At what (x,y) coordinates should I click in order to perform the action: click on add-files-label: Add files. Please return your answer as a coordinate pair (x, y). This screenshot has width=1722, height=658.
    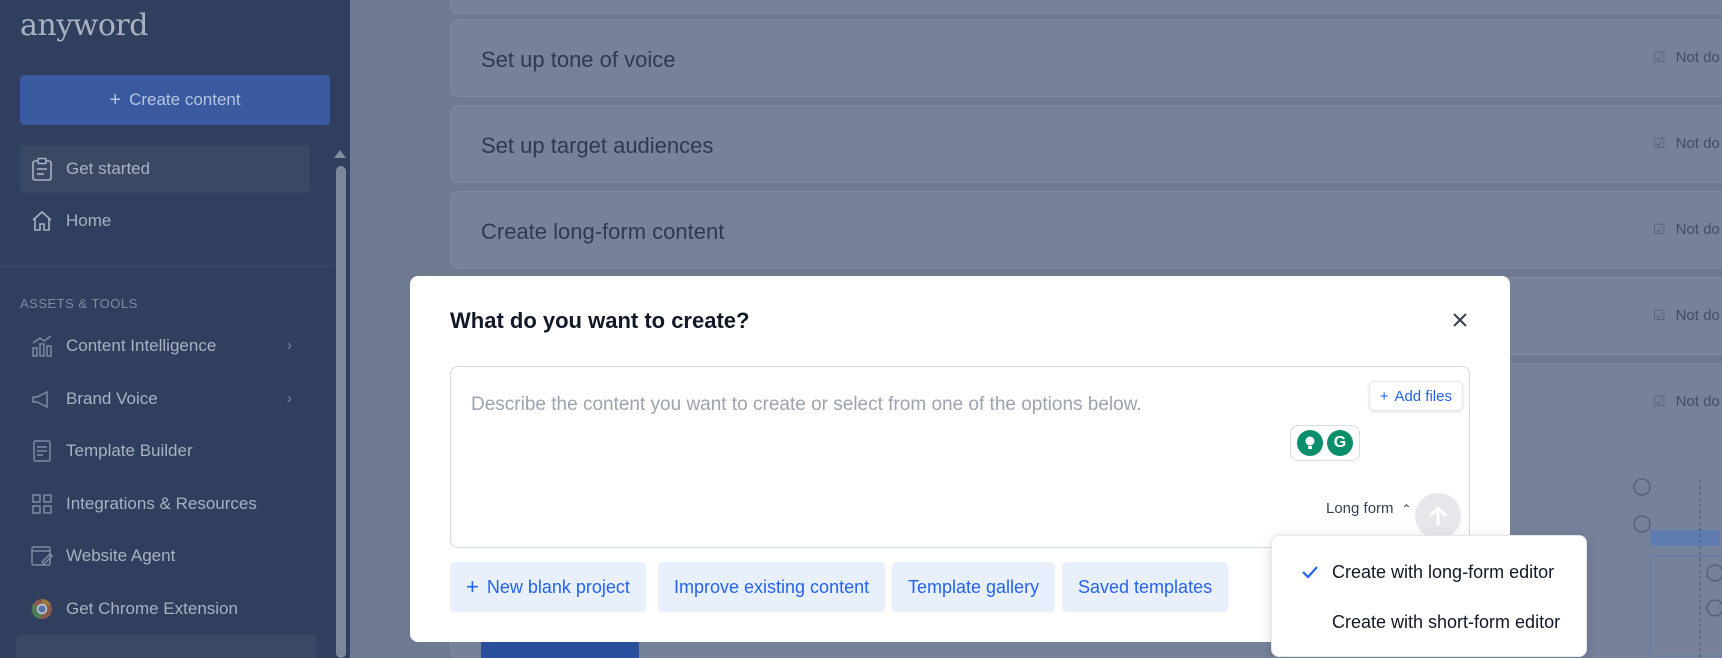
    Looking at the image, I should click on (1423, 396).